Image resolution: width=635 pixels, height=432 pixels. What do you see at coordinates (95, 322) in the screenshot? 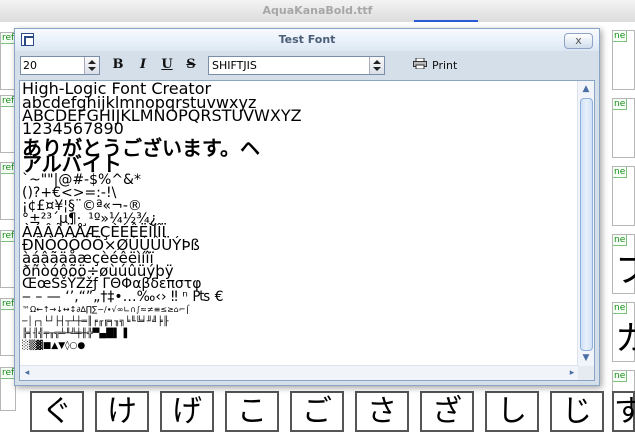
I see `preview-line: ─│┌┐└┘├┤┬┴┼═║╒╓╔╕╖╗╘╙╚╛╜╝╞╟` at bounding box center [95, 322].